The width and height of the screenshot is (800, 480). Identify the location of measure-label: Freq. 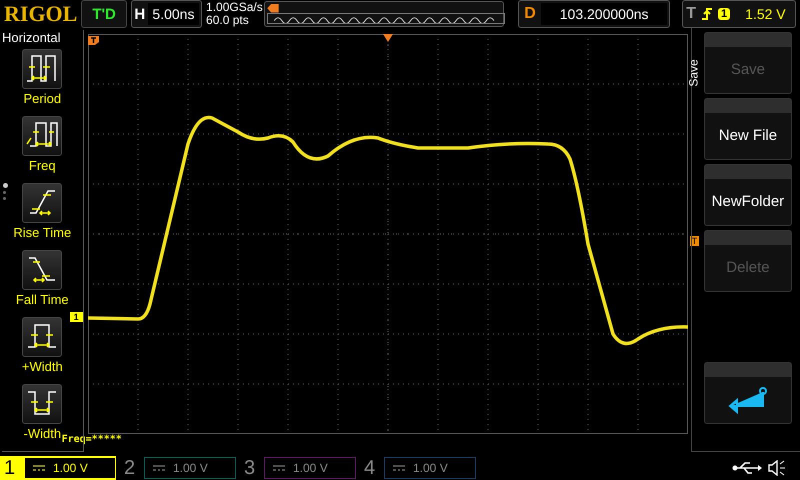
(42, 165).